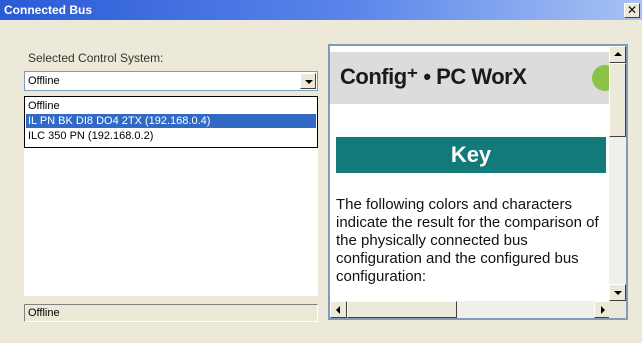 This screenshot has height=343, width=642. I want to click on vertical-scroll-thumb, so click(617, 100).